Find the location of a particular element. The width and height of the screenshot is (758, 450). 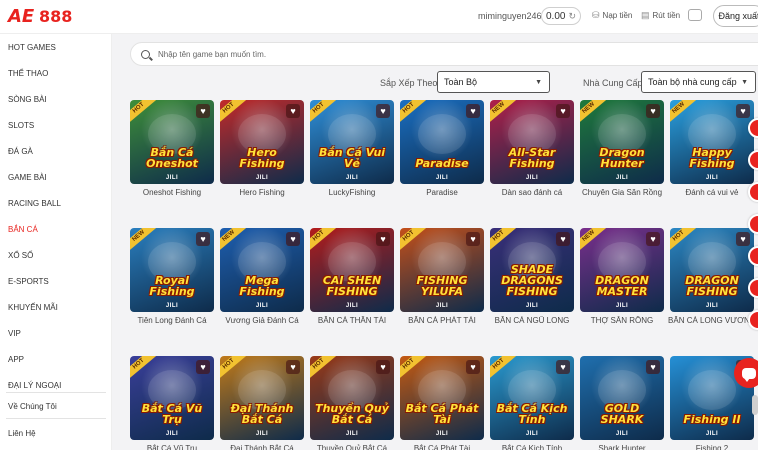

game-name: Bắt Cá Phát Tài is located at coordinates (442, 447).